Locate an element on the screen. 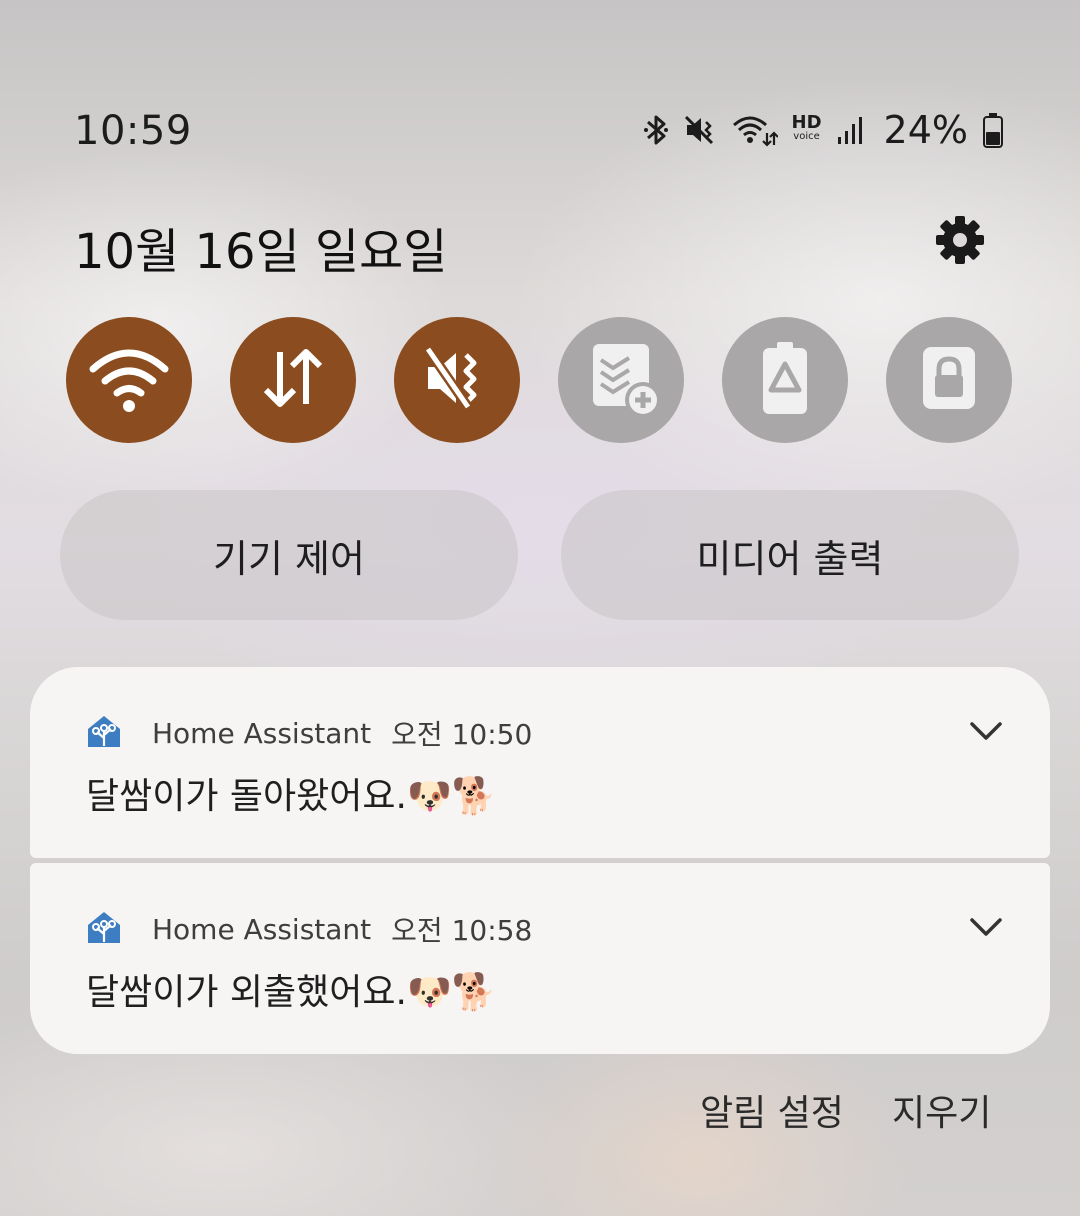  settings-button is located at coordinates (960, 242).